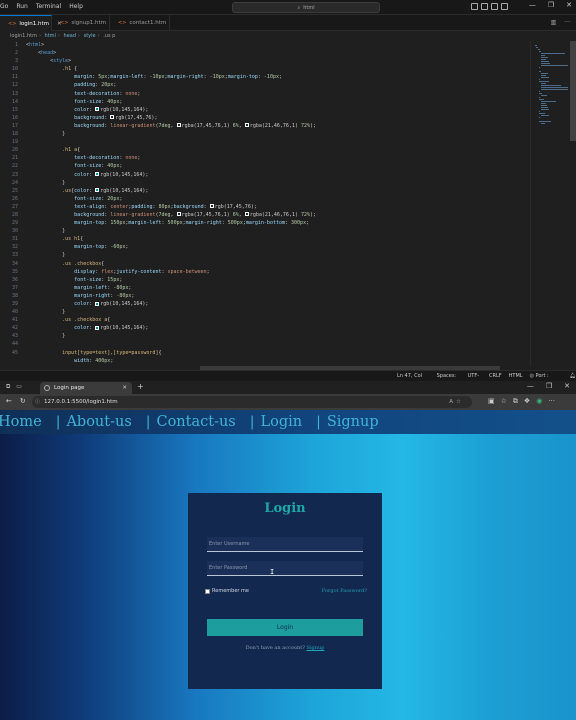  Describe the element at coordinates (276, 288) in the screenshot. I see `code-line: margin-left: -80px;` at that location.